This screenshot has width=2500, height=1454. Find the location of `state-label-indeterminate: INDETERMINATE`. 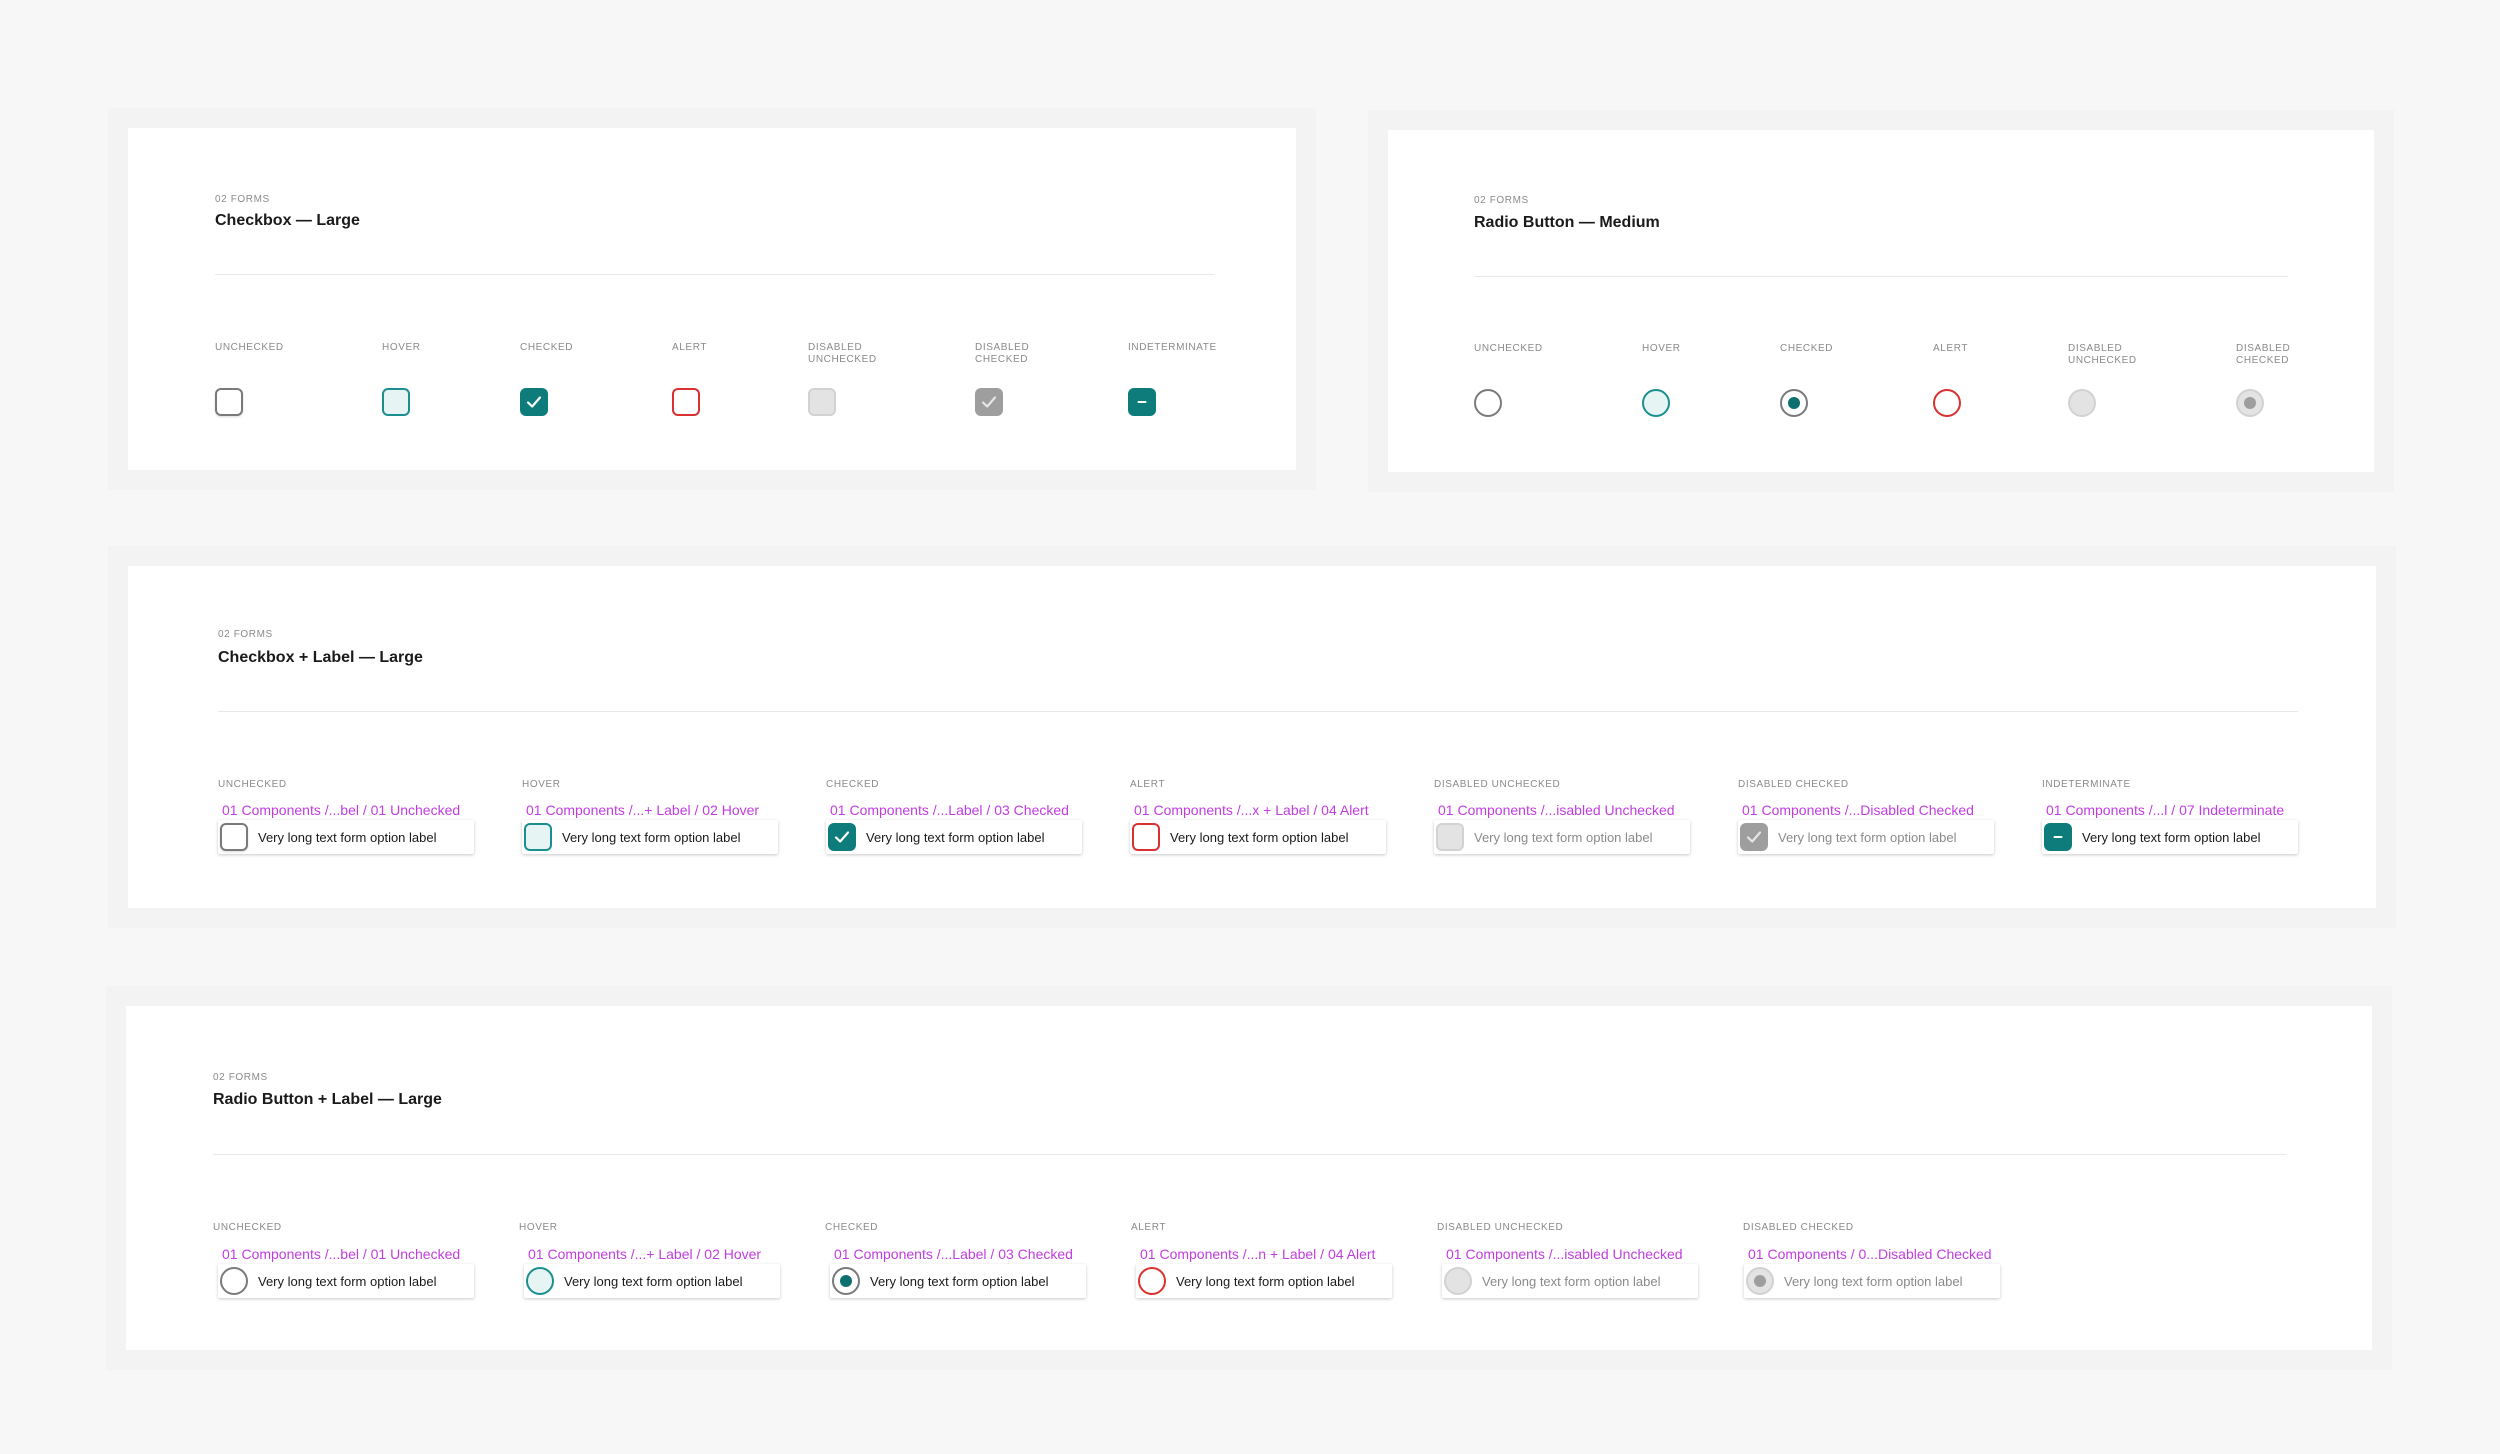

state-label-indeterminate: INDETERMINATE is located at coordinates (1172, 347).